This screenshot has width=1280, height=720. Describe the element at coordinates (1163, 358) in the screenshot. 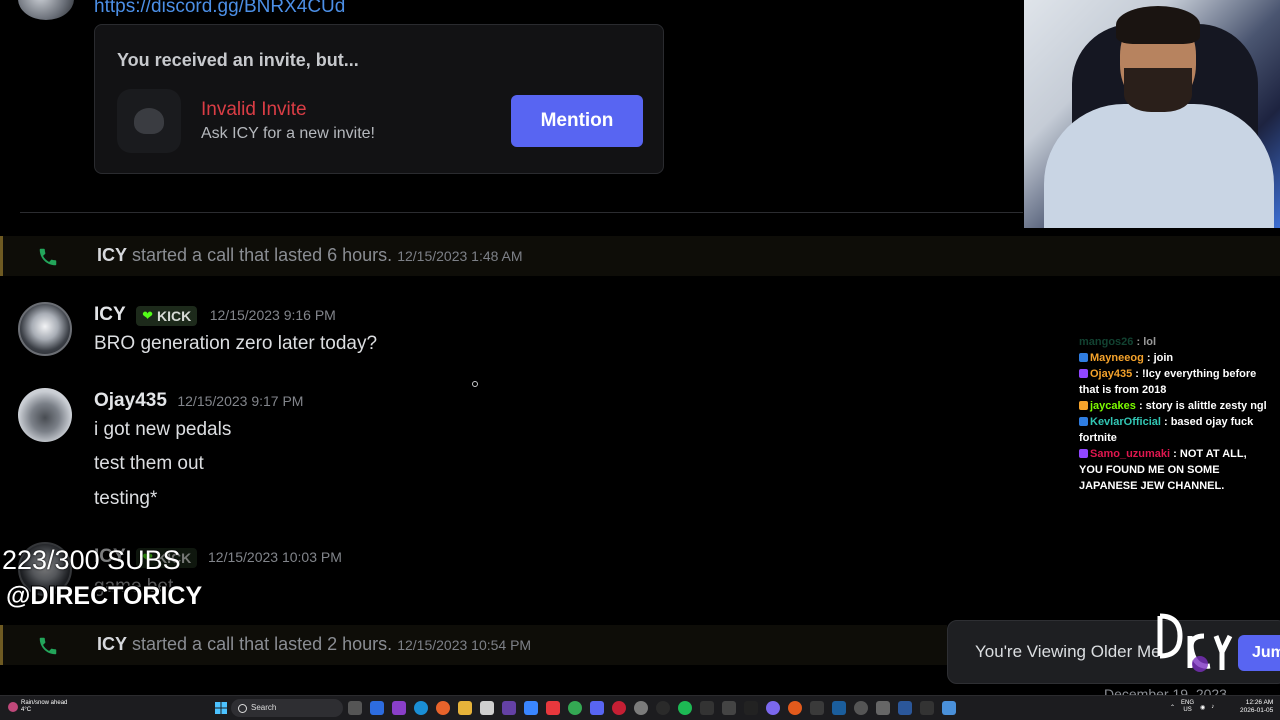

I see `chat-text: join` at that location.